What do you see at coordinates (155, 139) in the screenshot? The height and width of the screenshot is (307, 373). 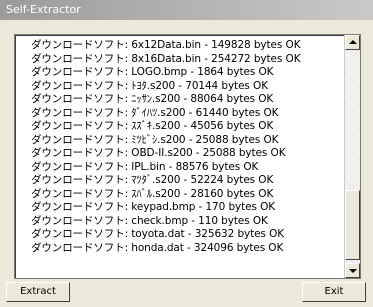 I see `list-item: ダウンロードソフト: ﾐﾂﾋﾞｼ.s200 - 25088 bytes OK` at bounding box center [155, 139].